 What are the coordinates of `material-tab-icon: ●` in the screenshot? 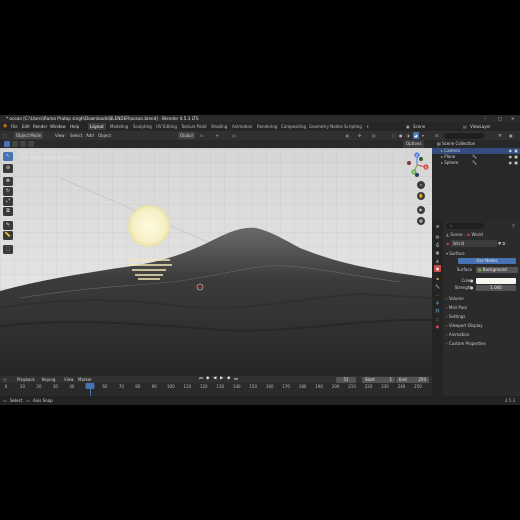 It's located at (437, 326).